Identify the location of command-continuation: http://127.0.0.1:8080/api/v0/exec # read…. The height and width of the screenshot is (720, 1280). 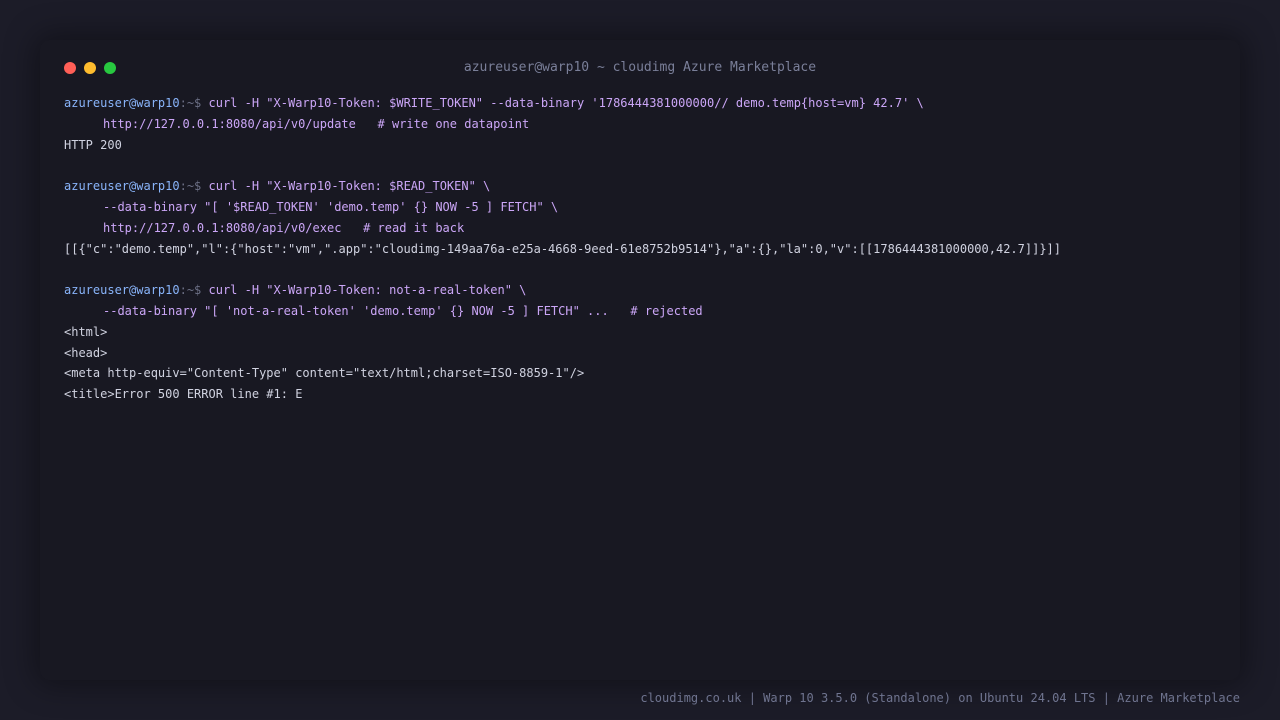
(284, 227).